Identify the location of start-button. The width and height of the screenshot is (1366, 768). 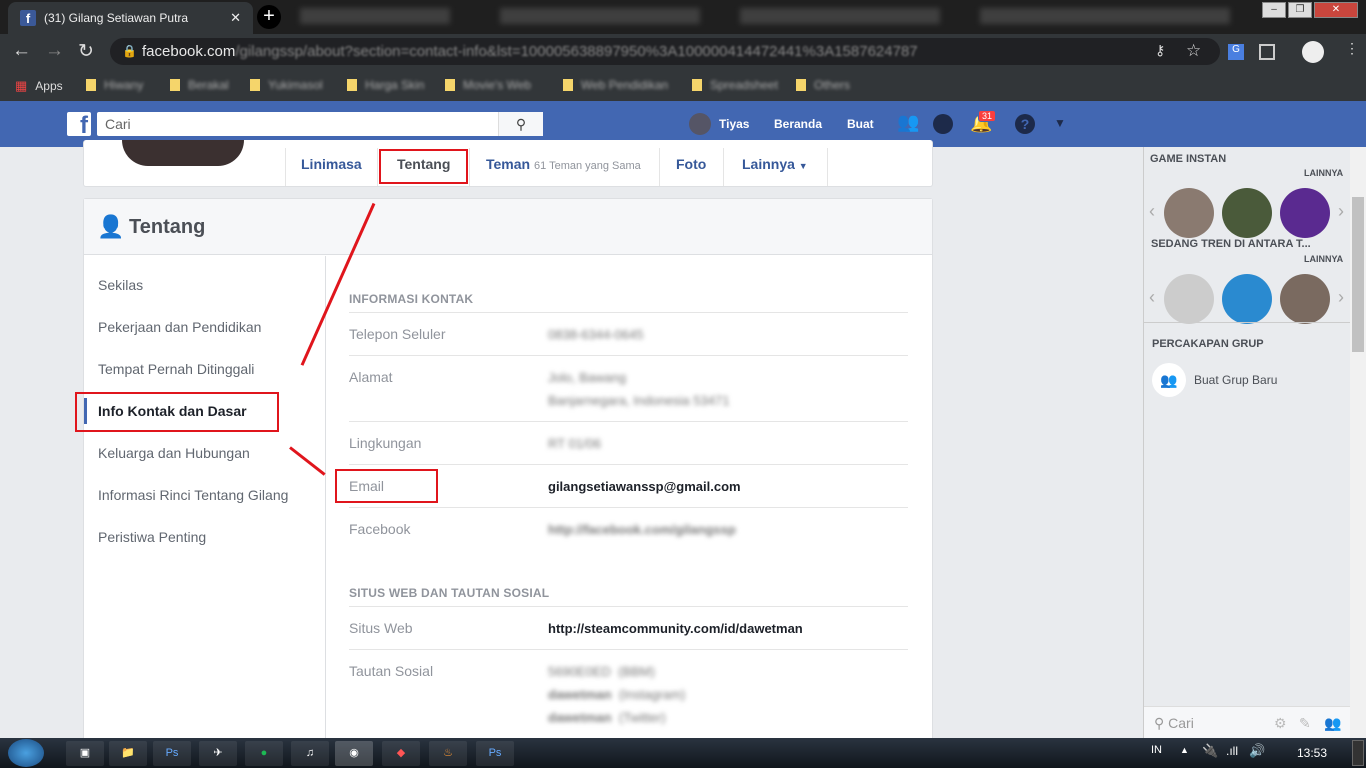
(26, 753).